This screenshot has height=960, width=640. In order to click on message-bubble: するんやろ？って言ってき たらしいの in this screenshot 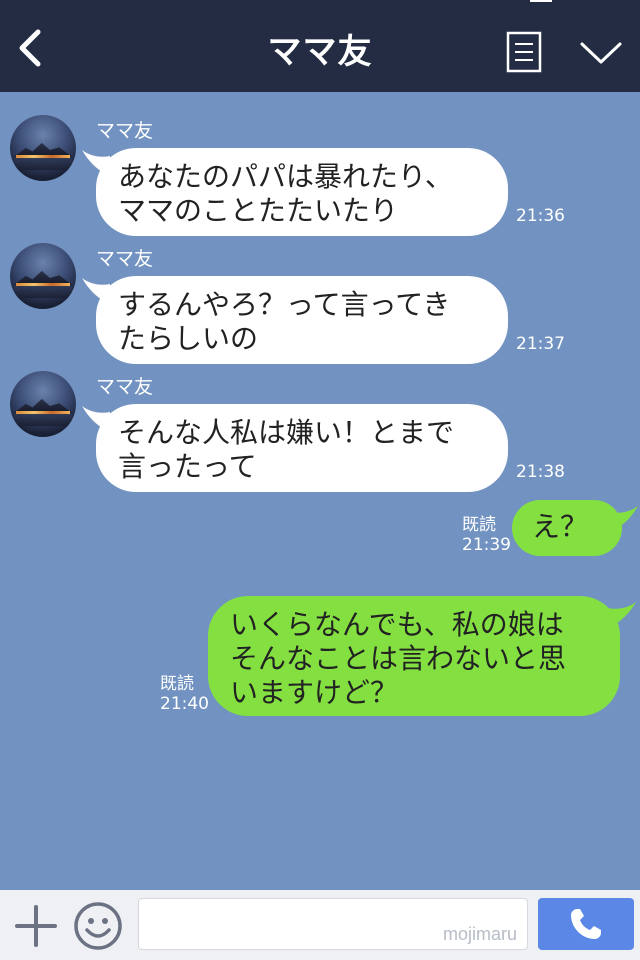, I will do `click(302, 320)`.